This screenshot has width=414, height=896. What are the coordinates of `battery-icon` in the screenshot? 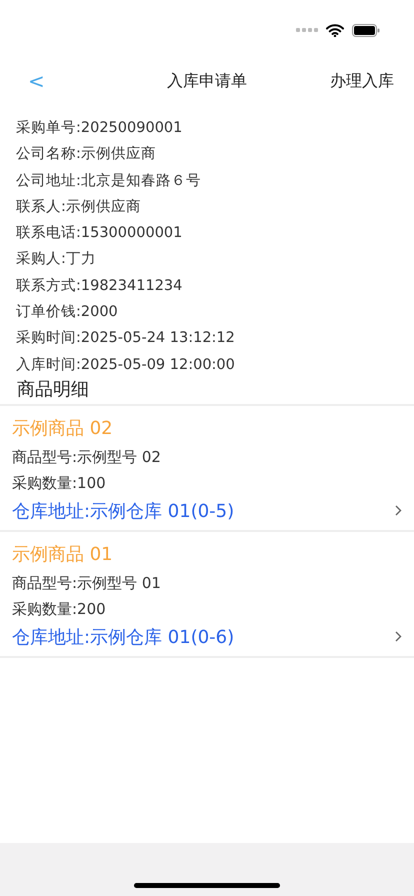 It's located at (366, 30).